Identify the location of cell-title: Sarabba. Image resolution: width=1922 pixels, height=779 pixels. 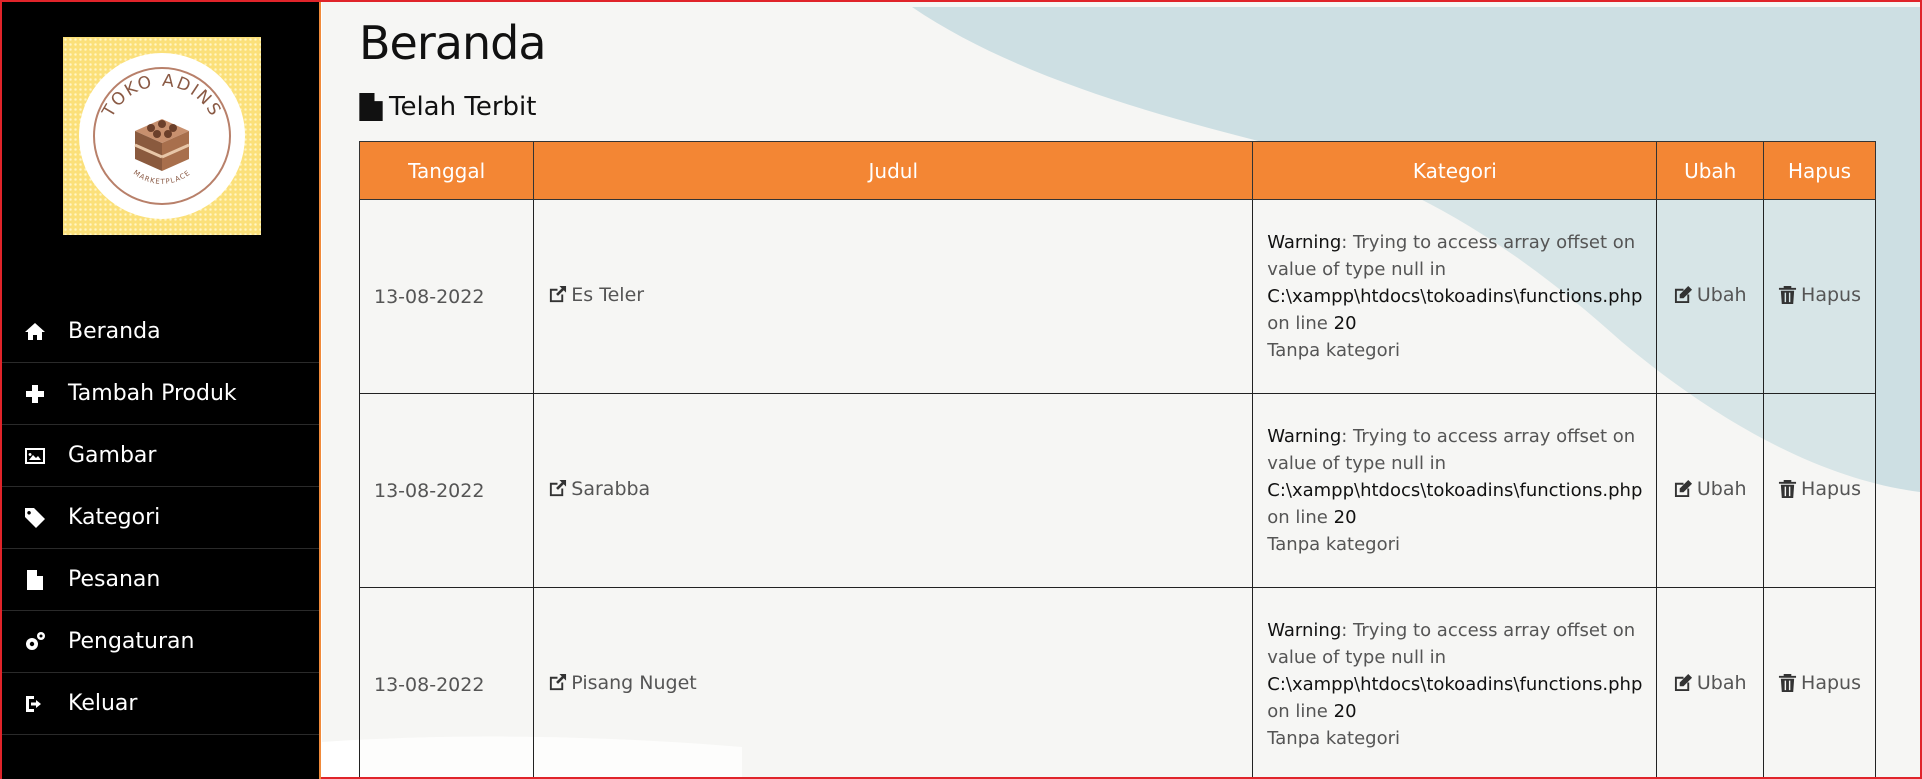
(893, 490).